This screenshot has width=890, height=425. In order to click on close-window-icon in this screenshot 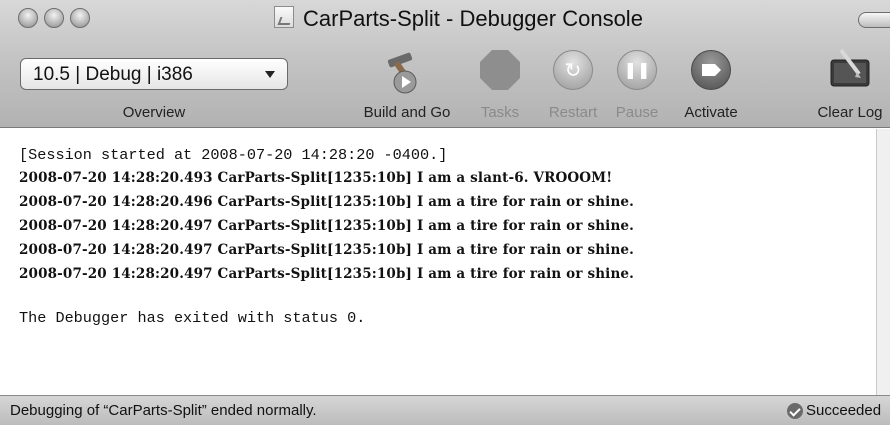, I will do `click(28, 18)`.